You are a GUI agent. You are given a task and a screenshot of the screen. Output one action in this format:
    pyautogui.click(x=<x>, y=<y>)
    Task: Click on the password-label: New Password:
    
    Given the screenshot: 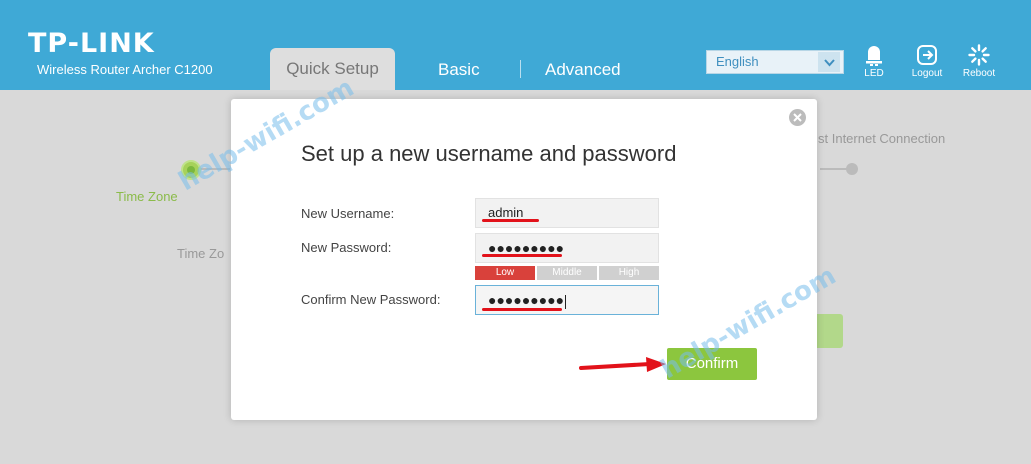 What is the action you would take?
    pyautogui.click(x=346, y=247)
    